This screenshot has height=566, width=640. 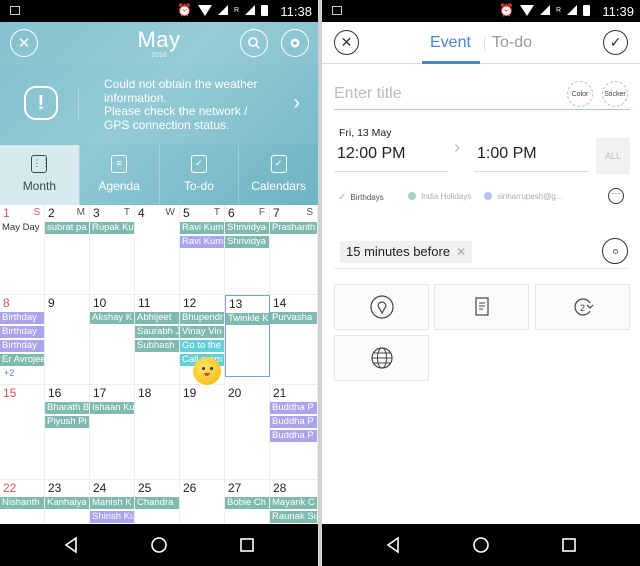 I want to click on calendar-event: Mayank C, so click(x=293, y=503).